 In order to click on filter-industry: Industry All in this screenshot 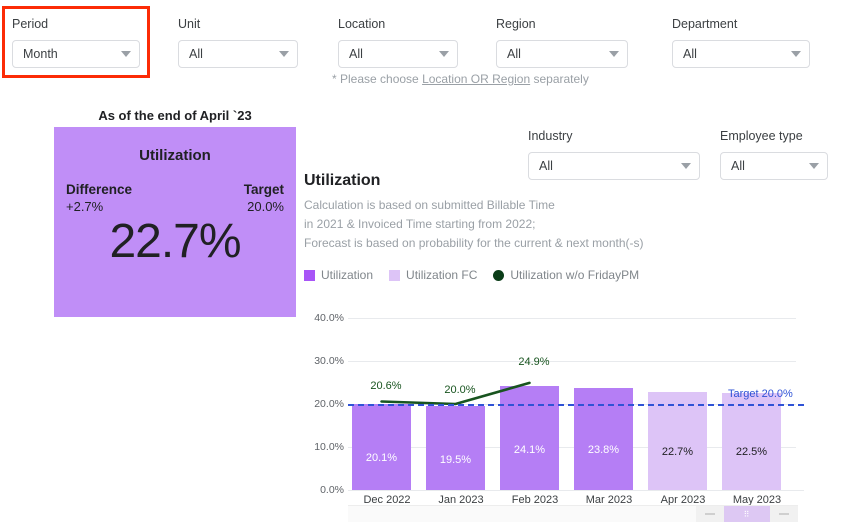, I will do `click(614, 154)`.